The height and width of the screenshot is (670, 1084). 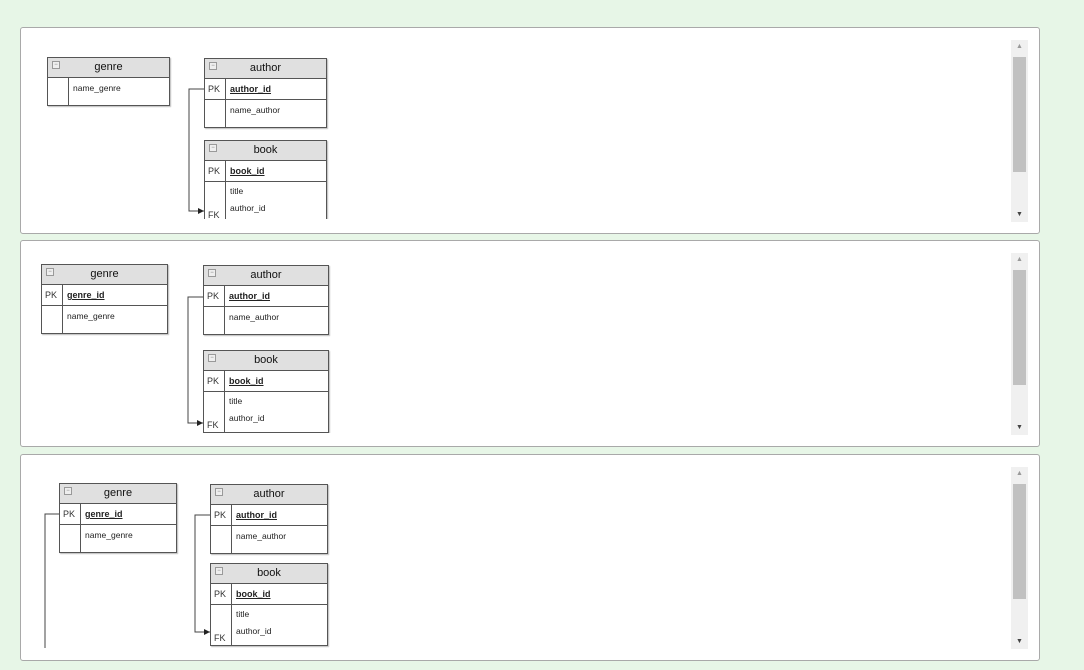 I want to click on table-title: genre, so click(x=108, y=67).